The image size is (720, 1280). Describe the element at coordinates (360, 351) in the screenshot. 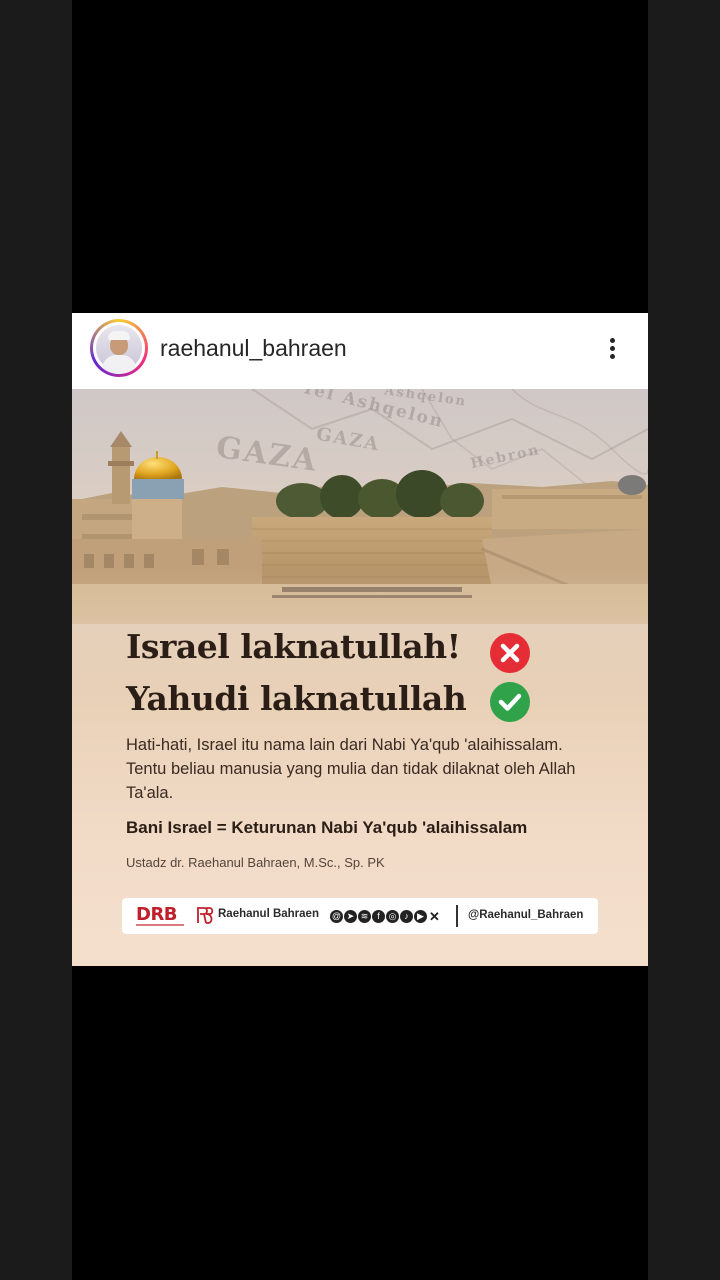

I see `post-header: raehanul_bahraen` at that location.